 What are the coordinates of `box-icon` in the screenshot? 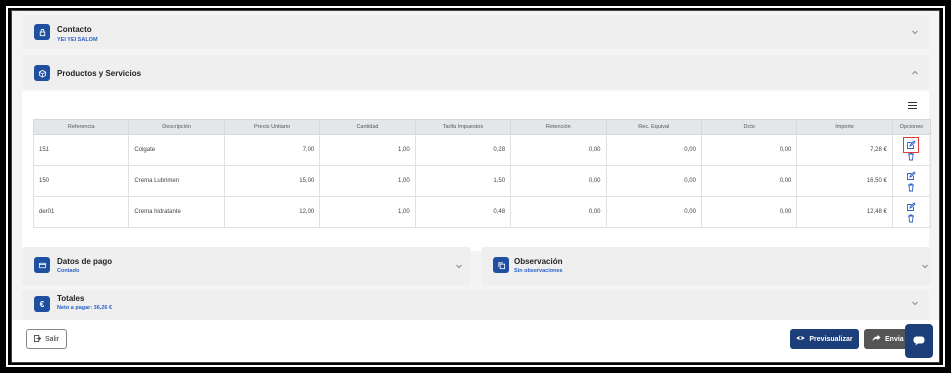 It's located at (42, 73).